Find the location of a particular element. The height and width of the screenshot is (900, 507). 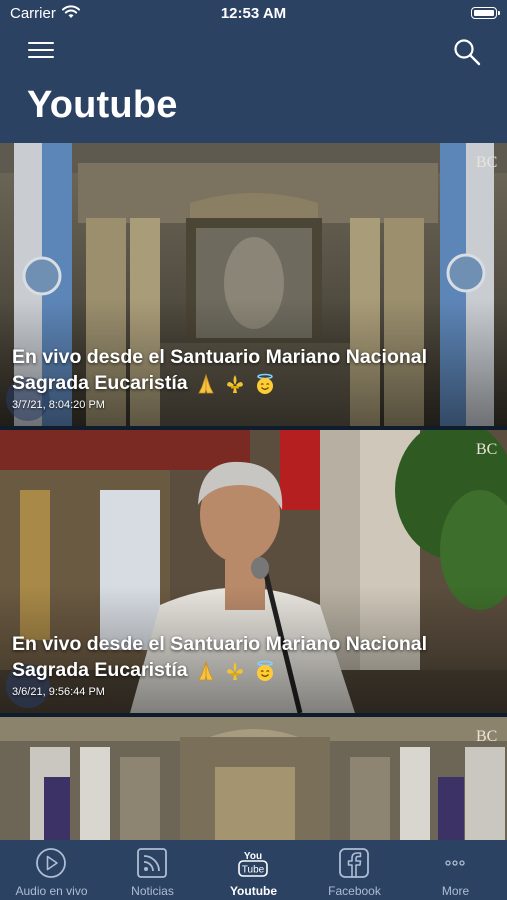

facebook-icon is located at coordinates (354, 863).